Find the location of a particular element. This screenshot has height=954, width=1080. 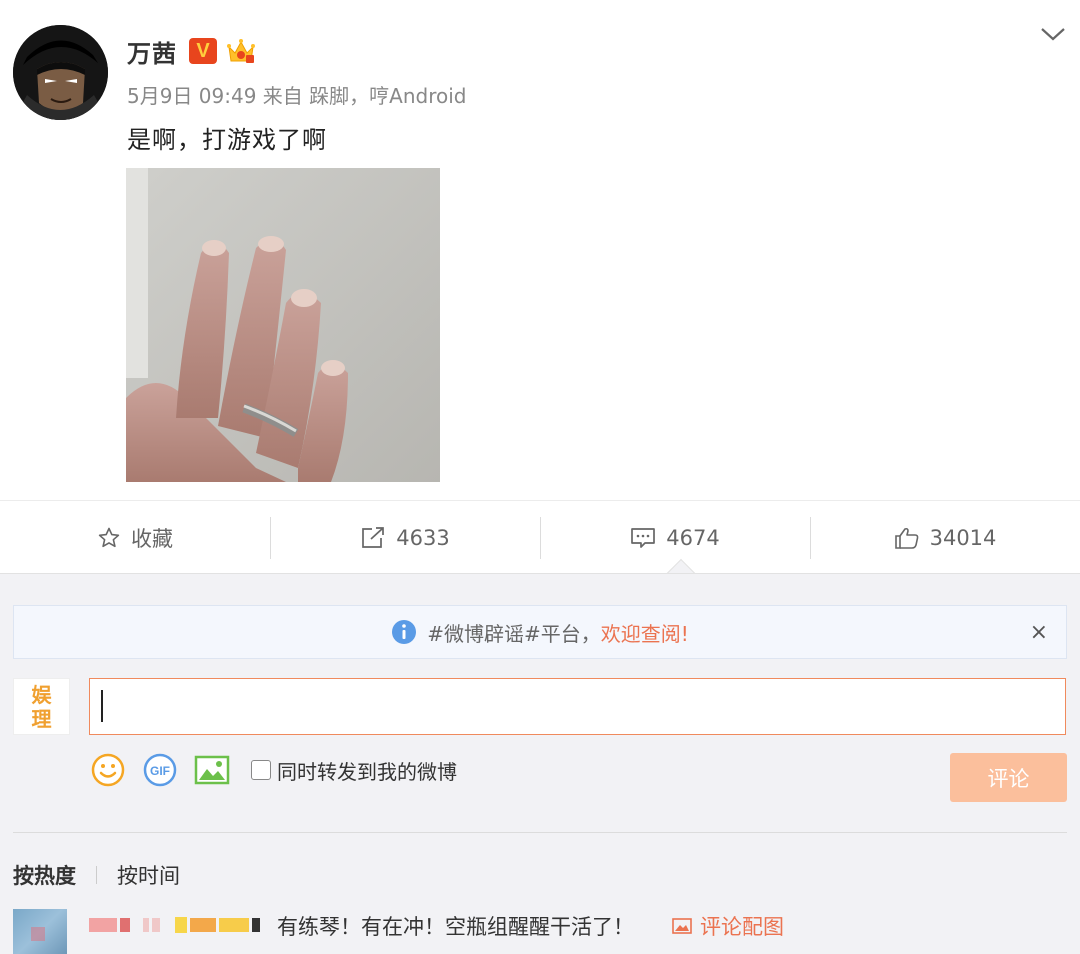

close-icon: × is located at coordinates (1039, 632).